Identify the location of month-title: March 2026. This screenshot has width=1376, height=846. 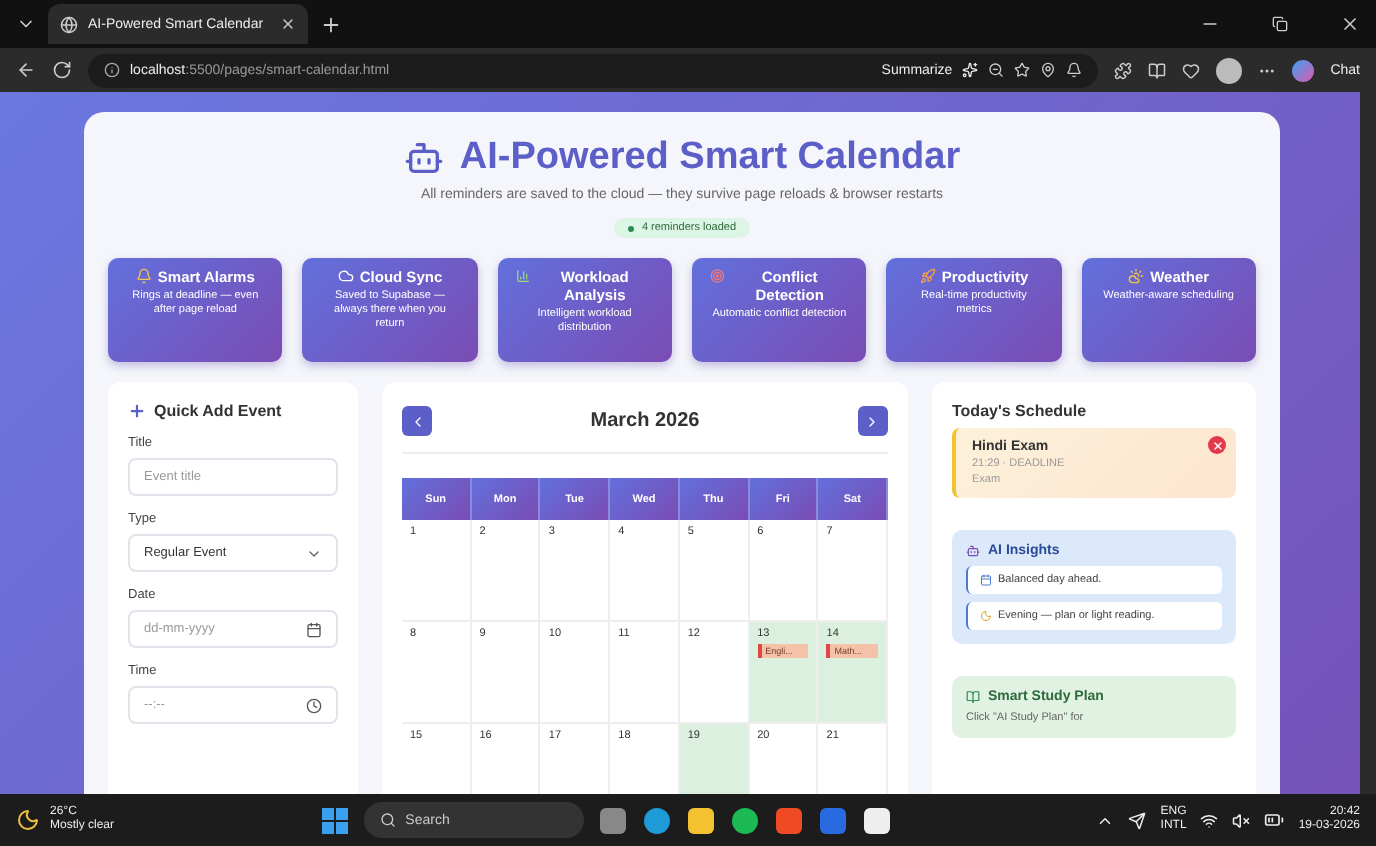
(645, 421).